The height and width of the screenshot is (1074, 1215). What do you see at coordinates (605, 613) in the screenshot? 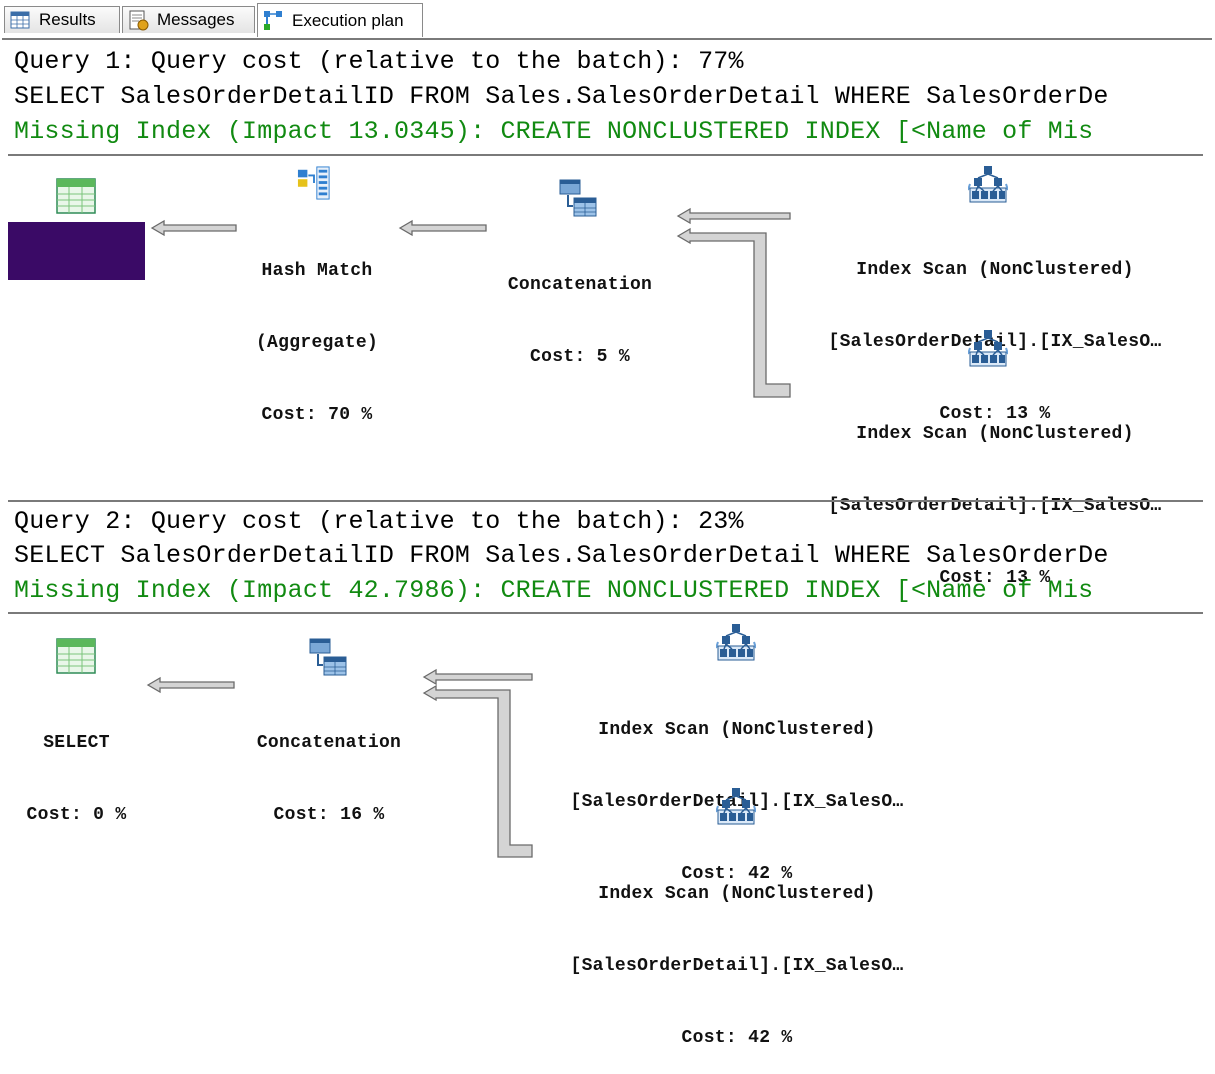
I see `query2-divider` at bounding box center [605, 613].